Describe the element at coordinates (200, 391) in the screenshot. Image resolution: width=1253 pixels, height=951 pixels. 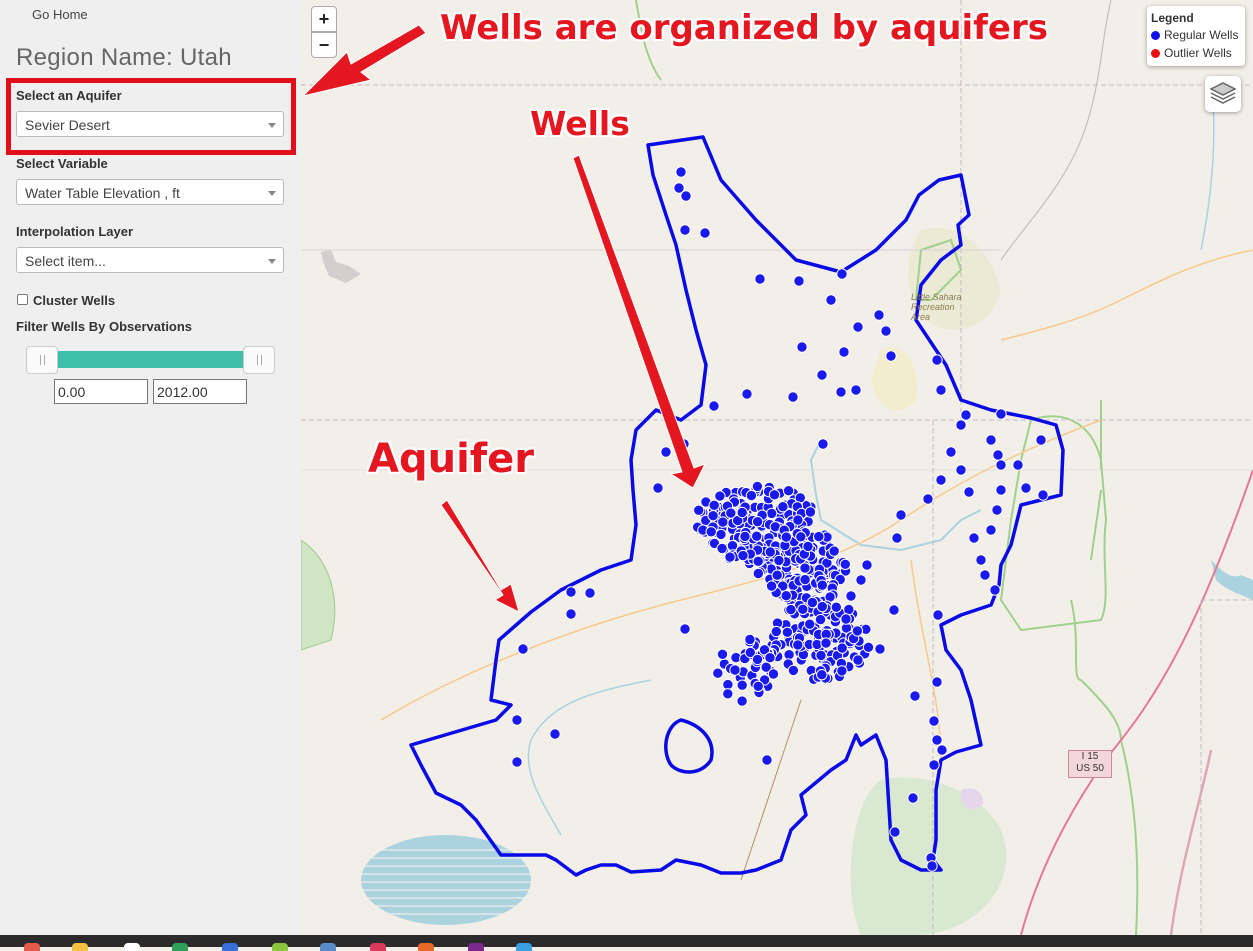
I see `filter-max-input: 2012.00` at that location.